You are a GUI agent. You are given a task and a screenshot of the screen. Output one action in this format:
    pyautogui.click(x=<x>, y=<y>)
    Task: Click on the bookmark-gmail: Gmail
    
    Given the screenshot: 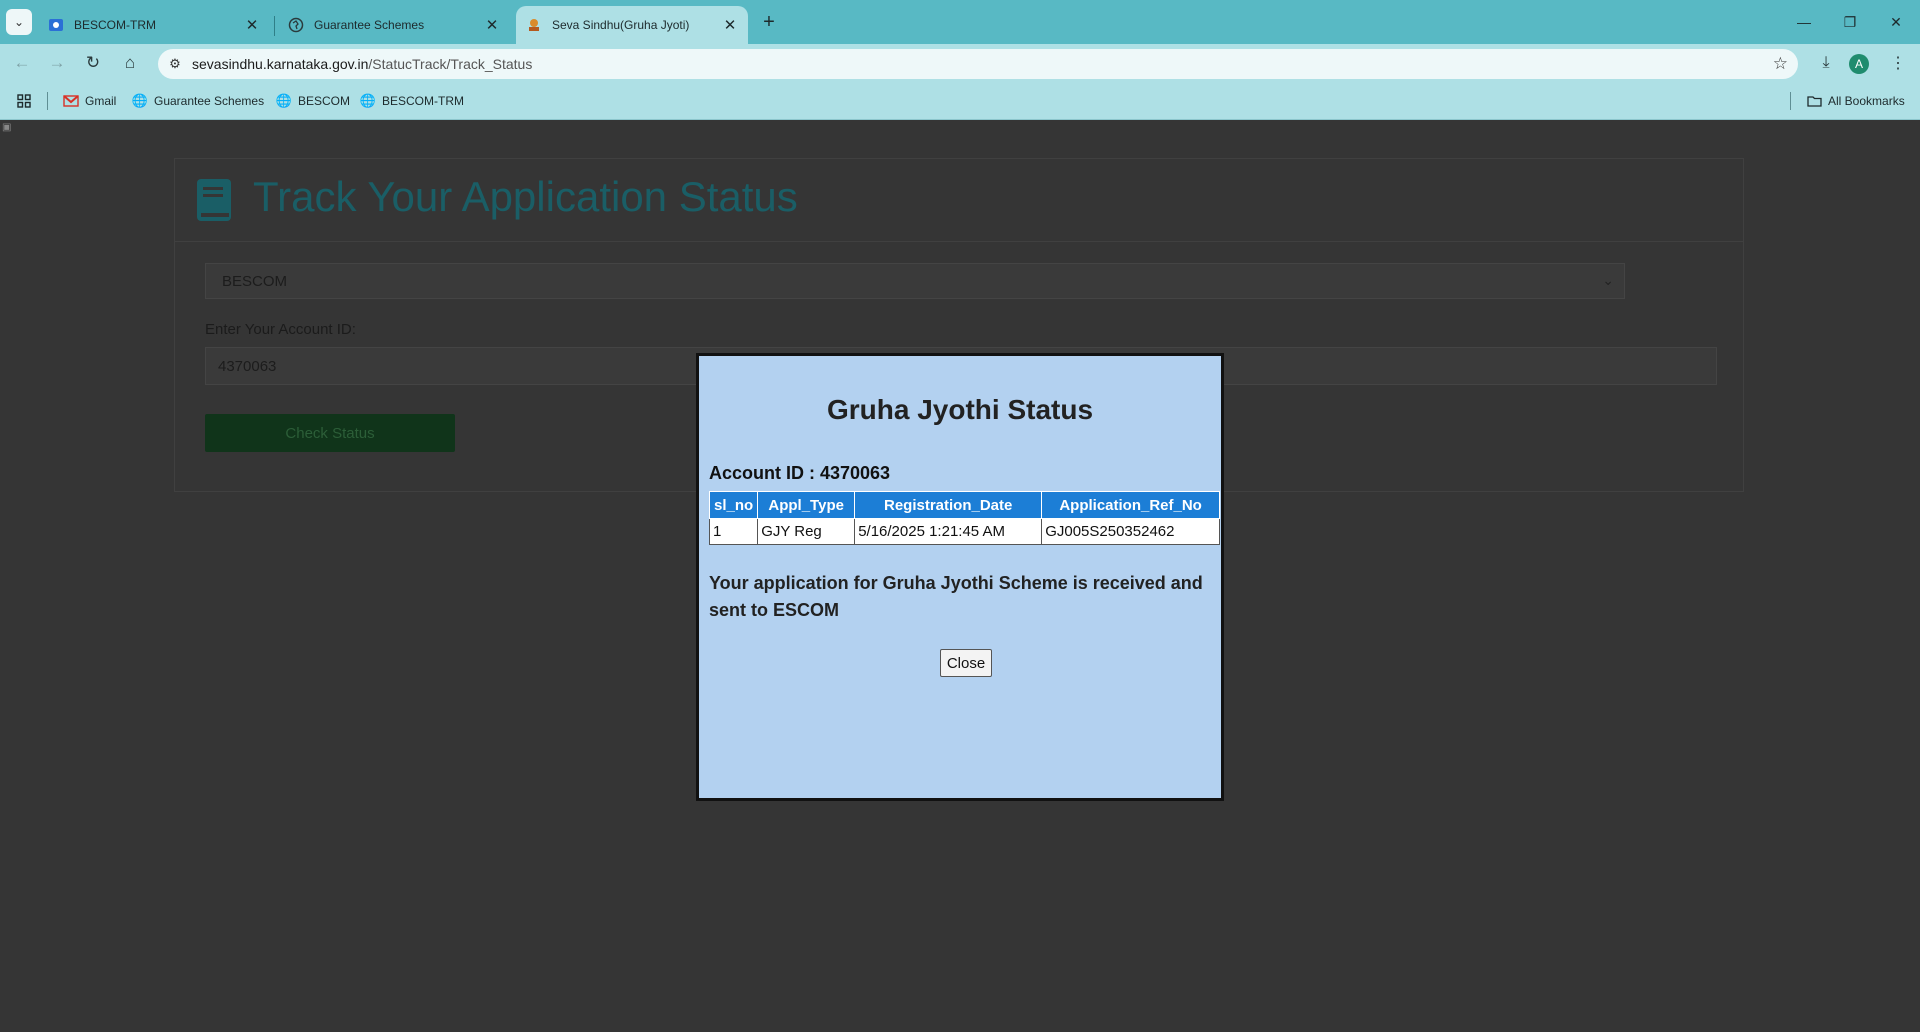 What is the action you would take?
    pyautogui.click(x=89, y=101)
    